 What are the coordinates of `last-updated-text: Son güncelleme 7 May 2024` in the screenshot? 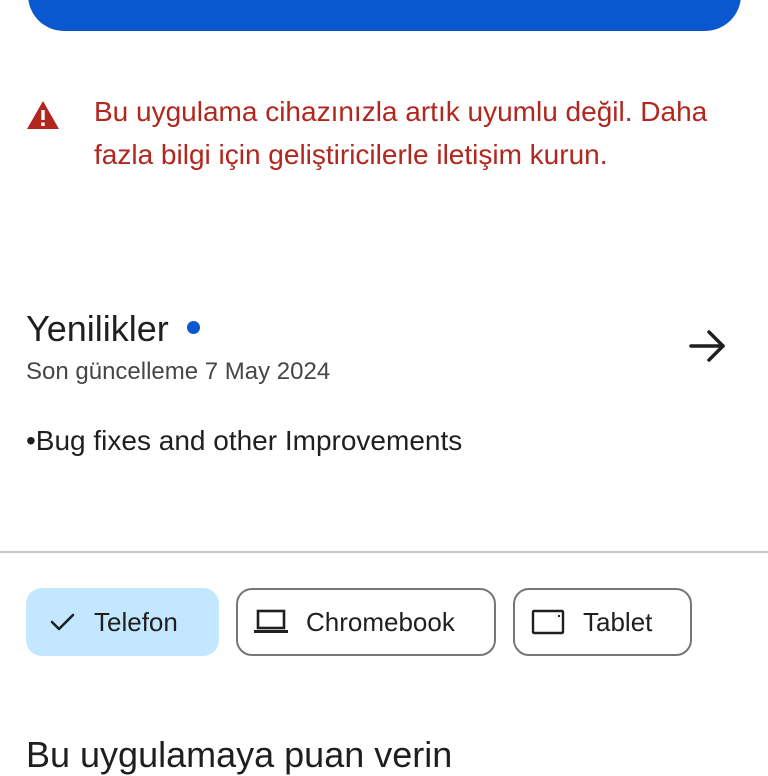 It's located at (178, 371).